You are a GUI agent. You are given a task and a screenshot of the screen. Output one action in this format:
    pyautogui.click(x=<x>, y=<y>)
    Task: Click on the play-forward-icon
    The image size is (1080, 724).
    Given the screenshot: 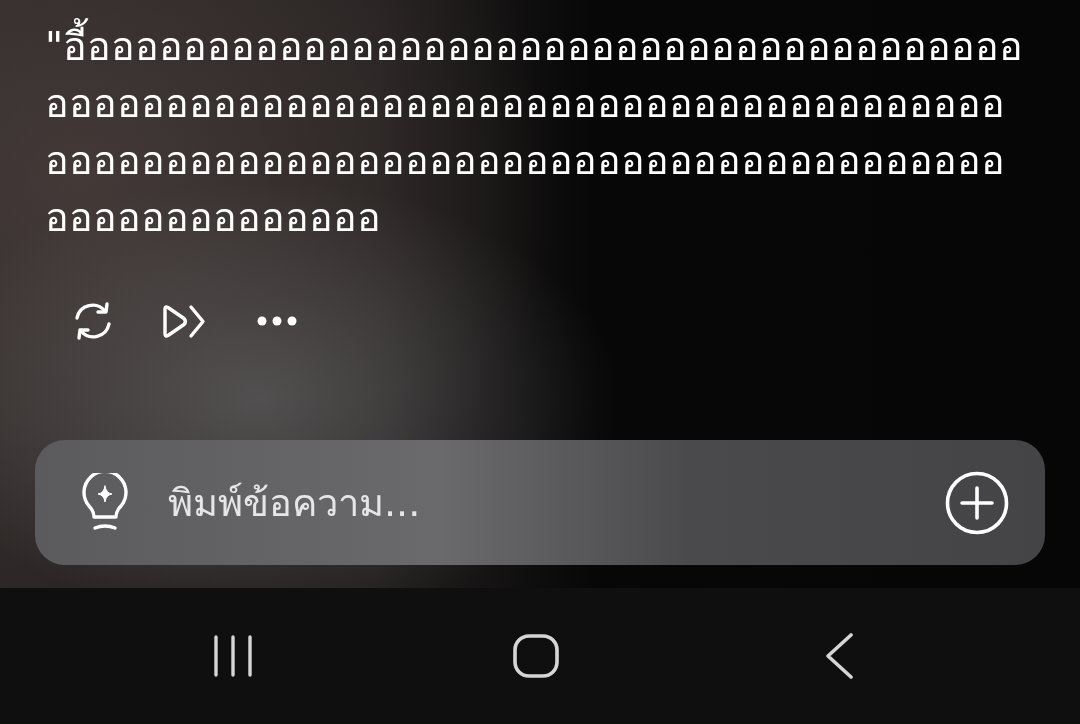 What is the action you would take?
    pyautogui.click(x=184, y=321)
    